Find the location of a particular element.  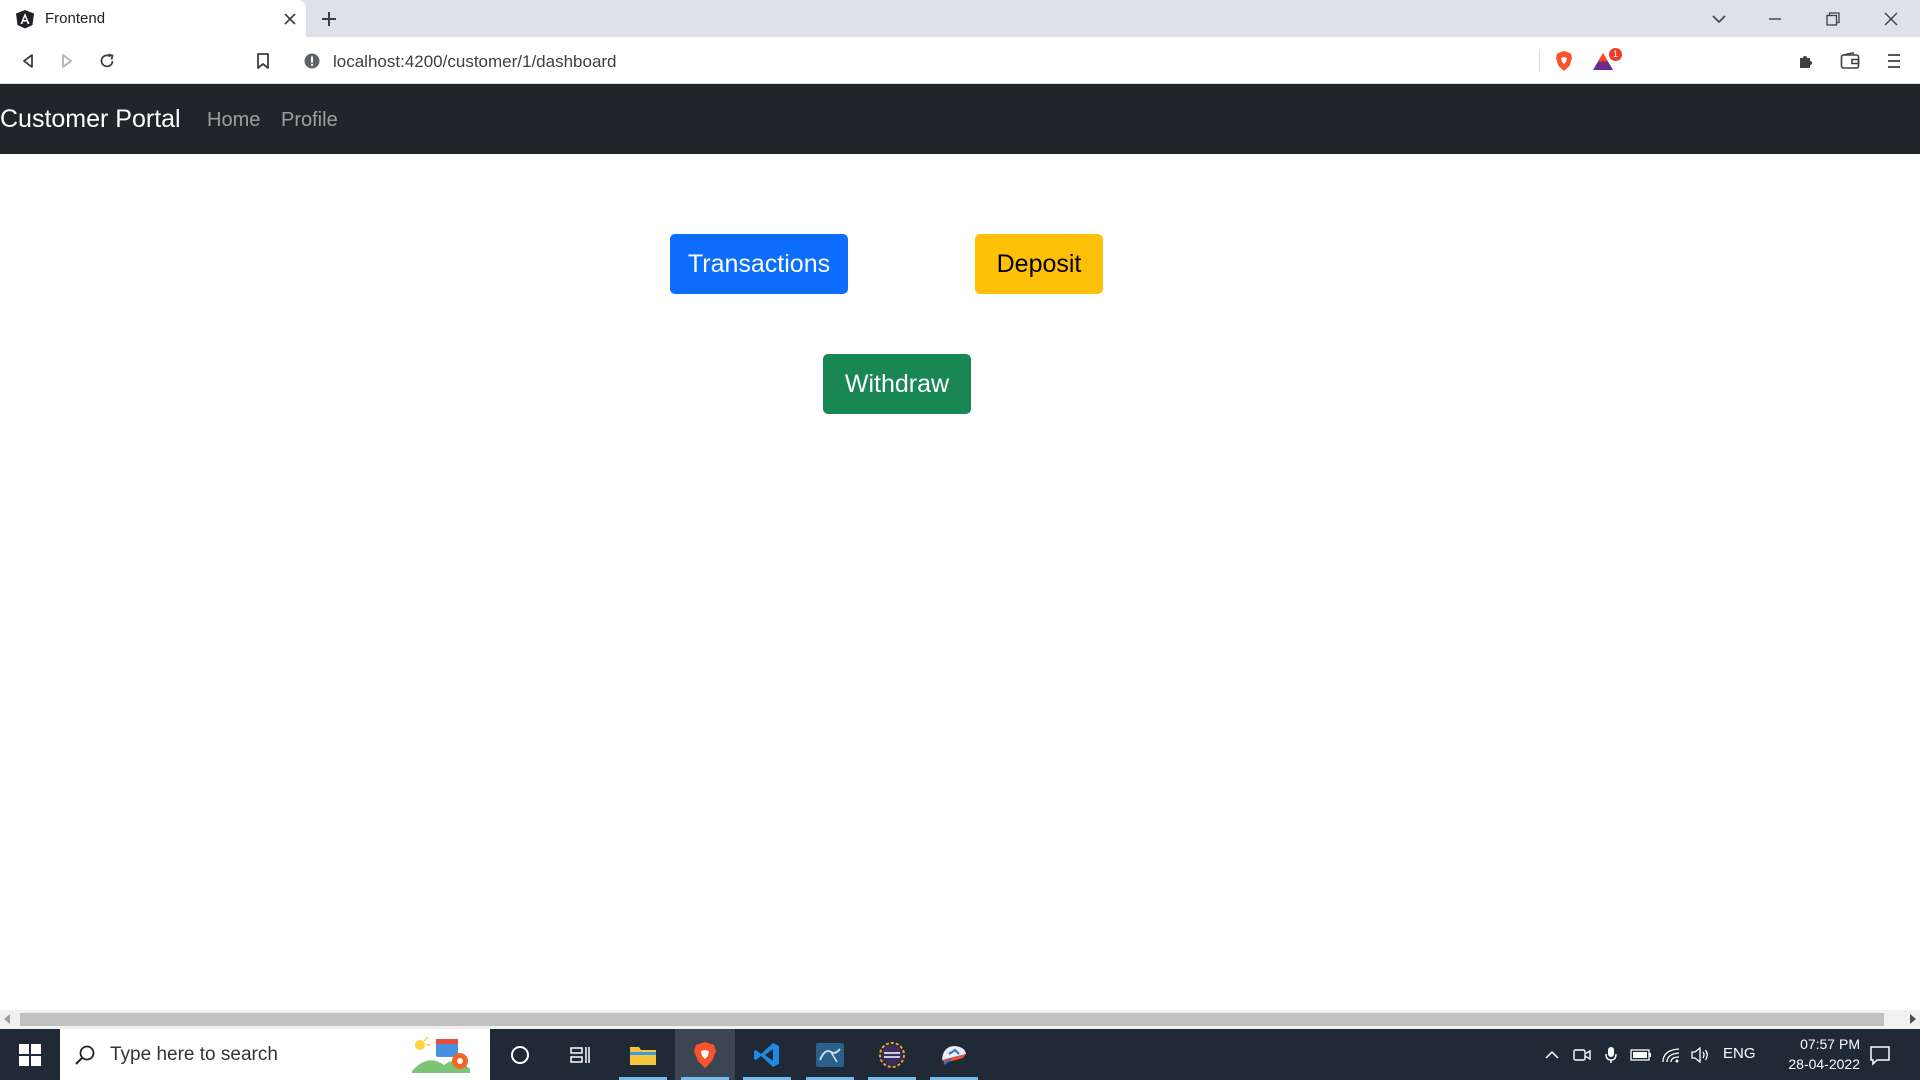

taskbar-search-box: Type here to search is located at coordinates (275, 1054).